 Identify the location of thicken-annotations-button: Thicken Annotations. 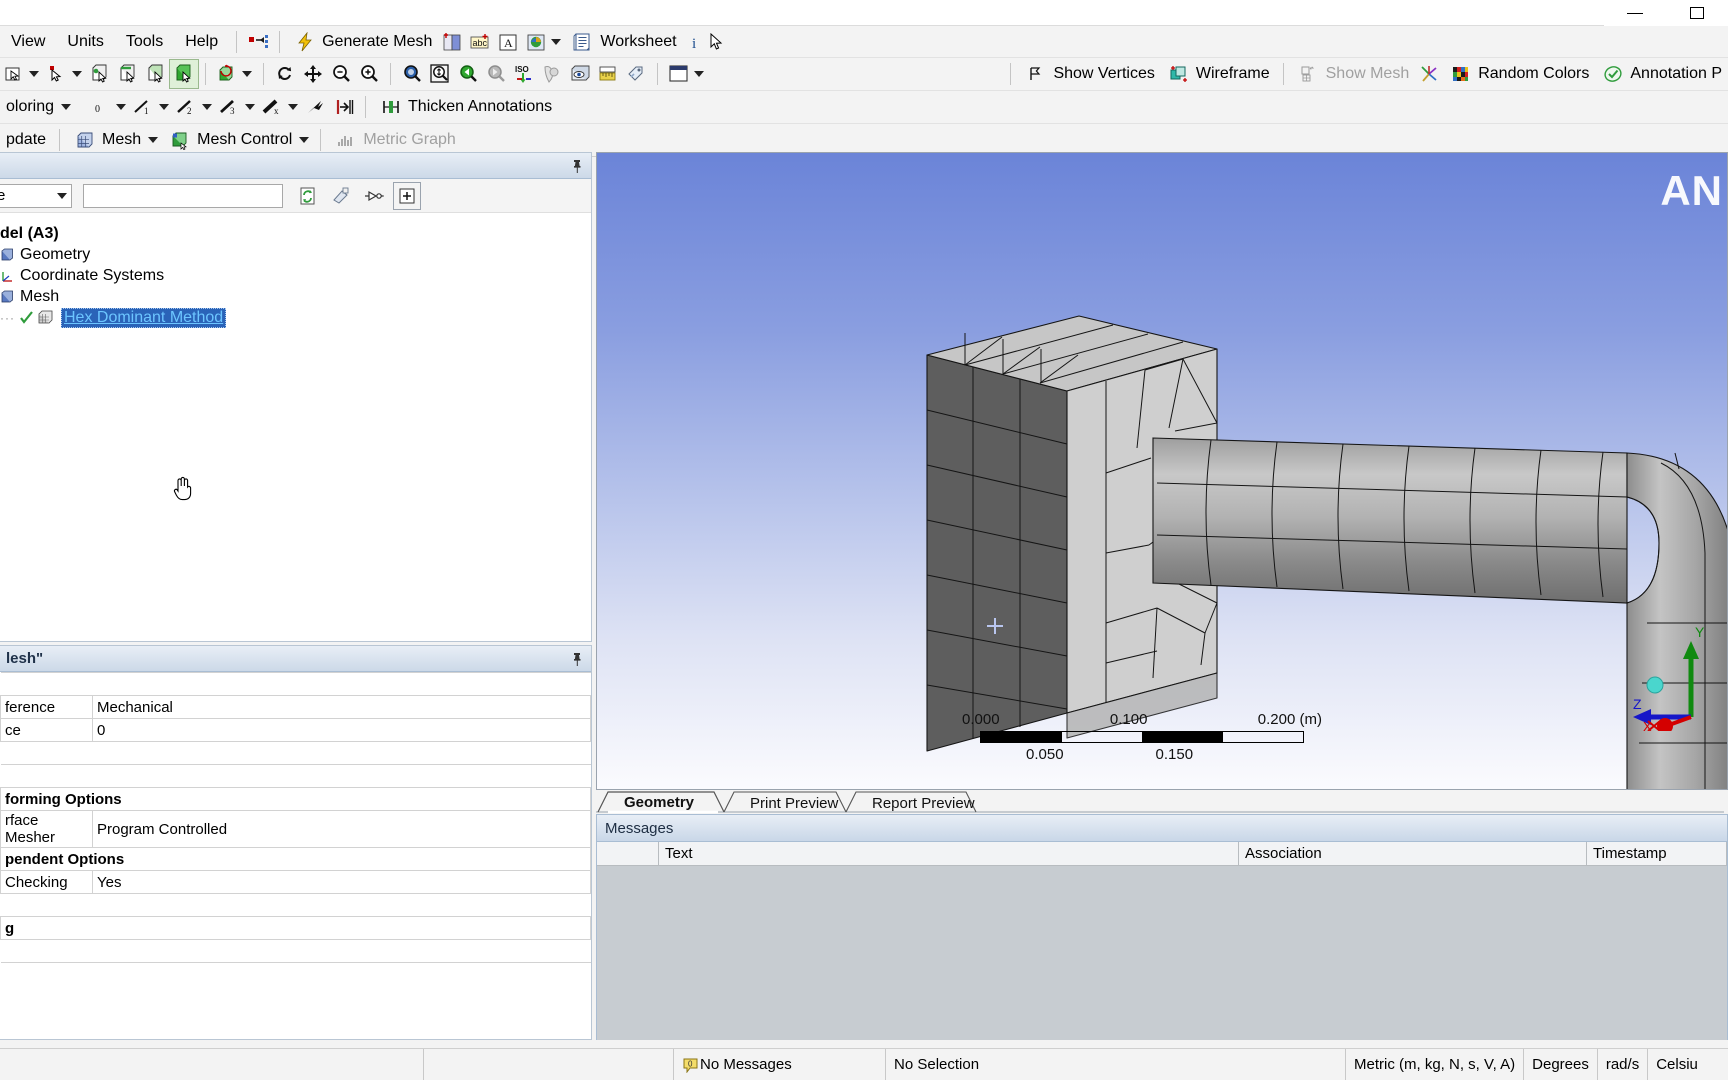
(465, 107).